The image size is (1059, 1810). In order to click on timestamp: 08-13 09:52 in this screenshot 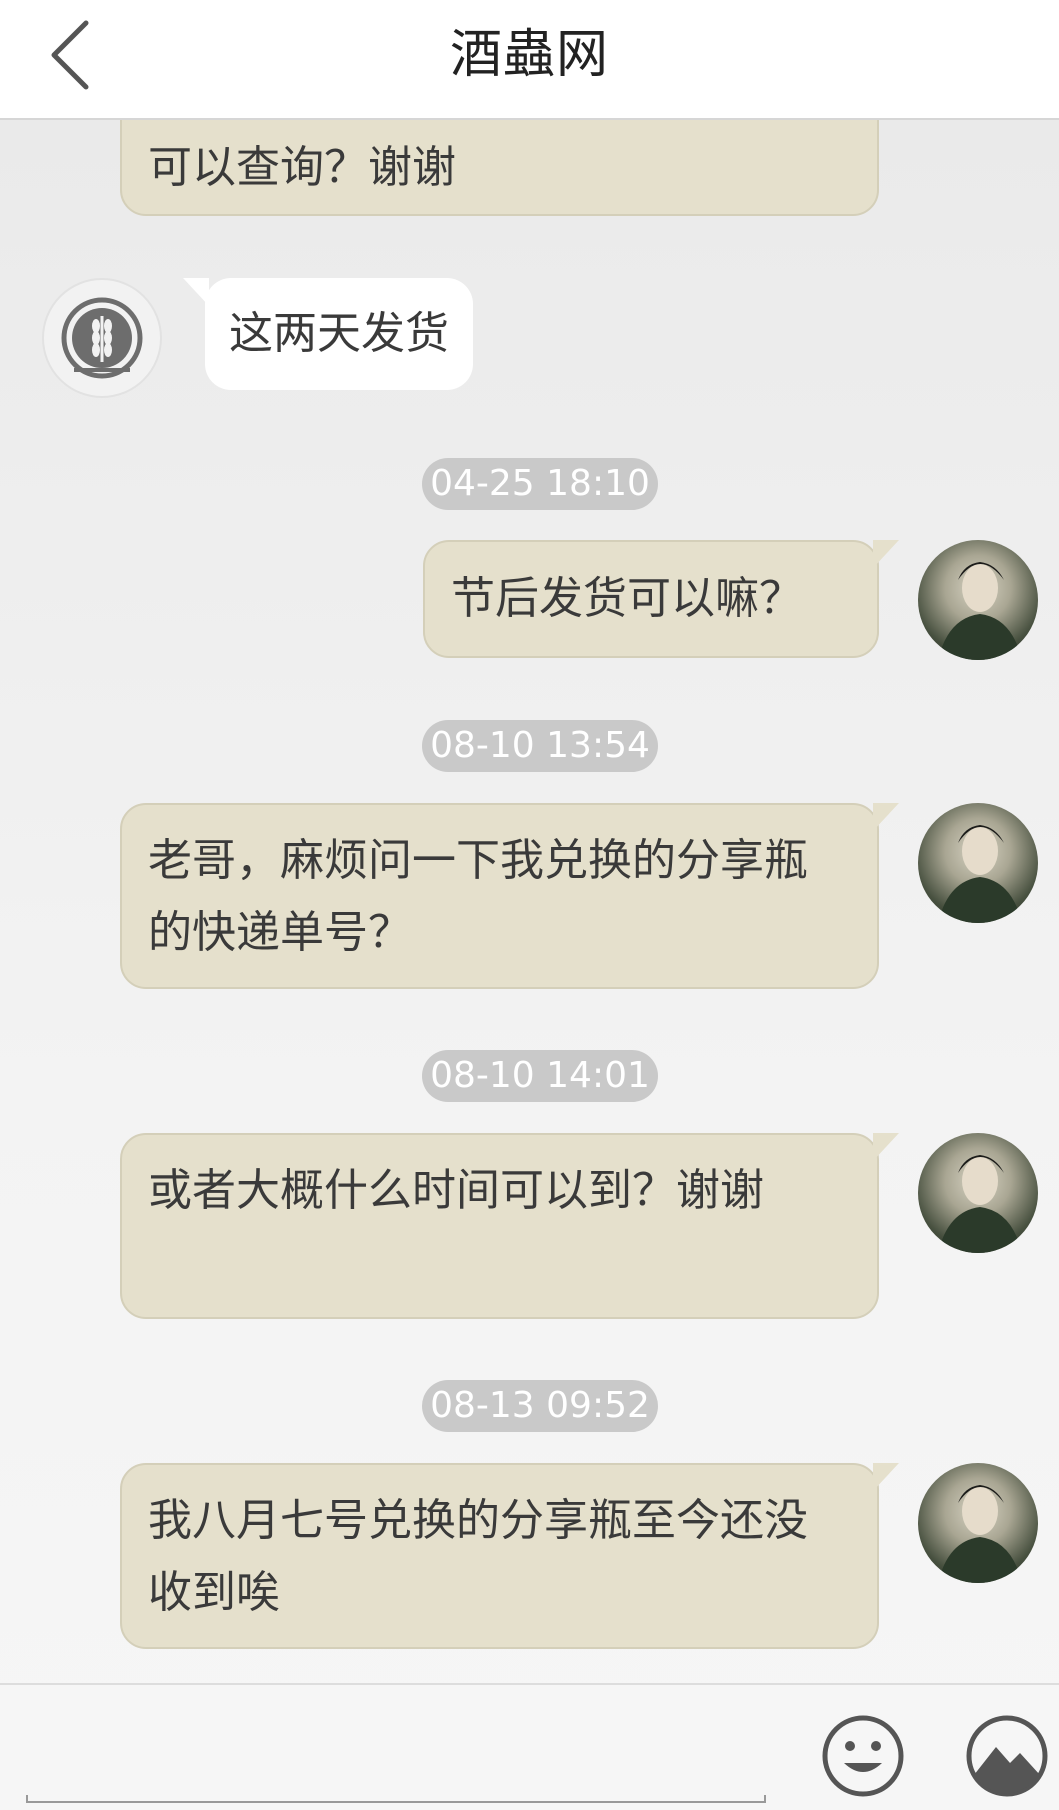, I will do `click(540, 1406)`.